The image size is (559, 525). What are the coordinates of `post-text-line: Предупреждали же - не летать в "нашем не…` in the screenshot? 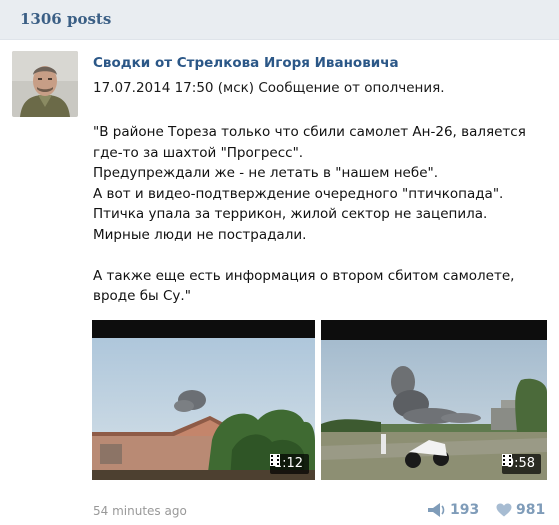 It's located at (265, 173).